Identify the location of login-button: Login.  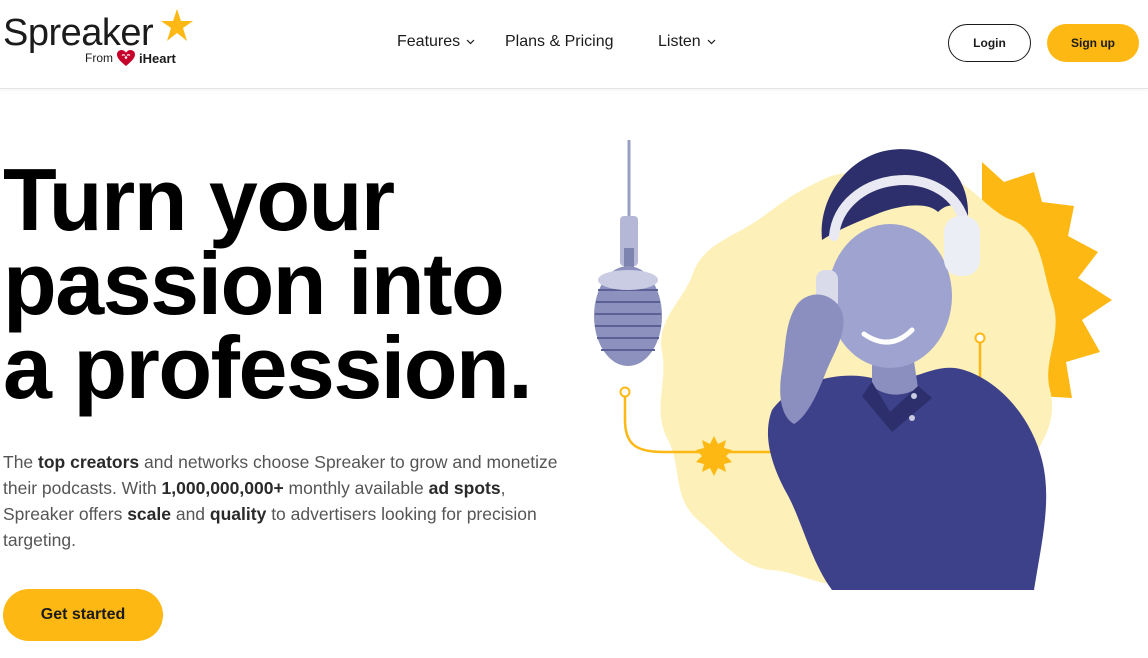
(989, 43).